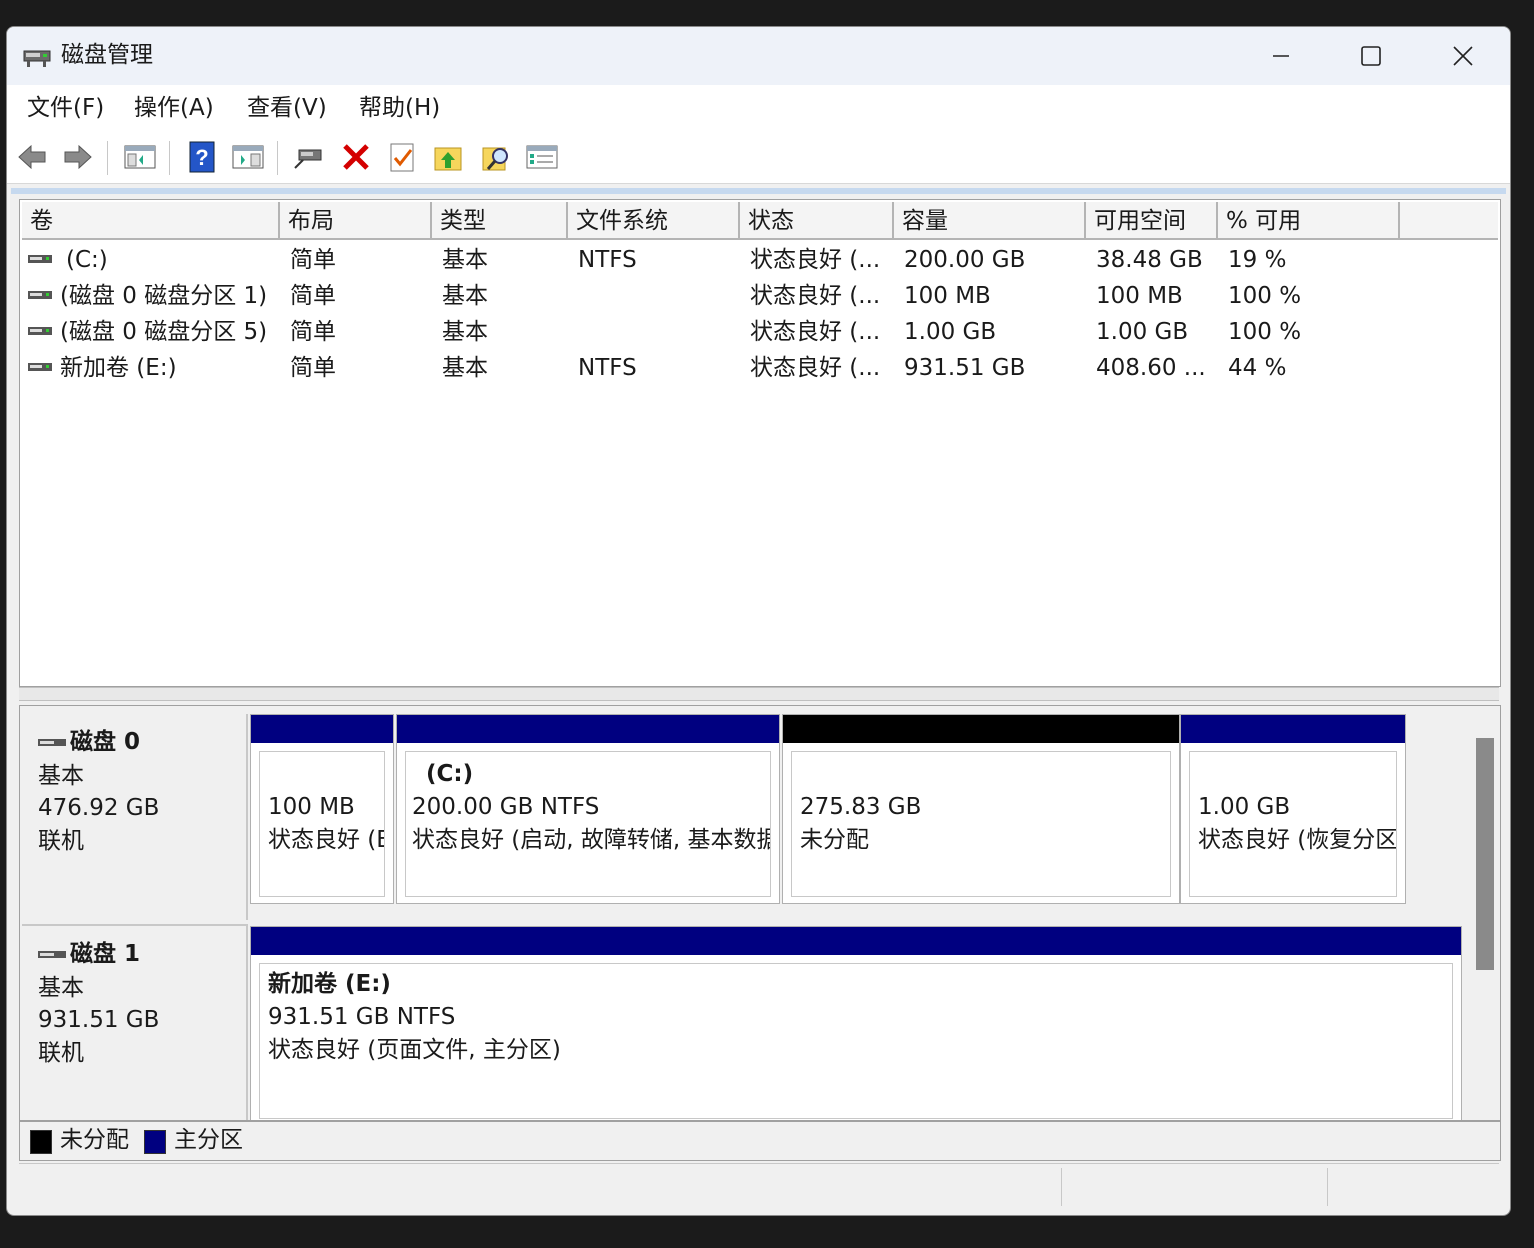 Image resolution: width=1534 pixels, height=1248 pixels. What do you see at coordinates (1257, 260) in the screenshot?
I see `cell-percent-free: 19 %` at bounding box center [1257, 260].